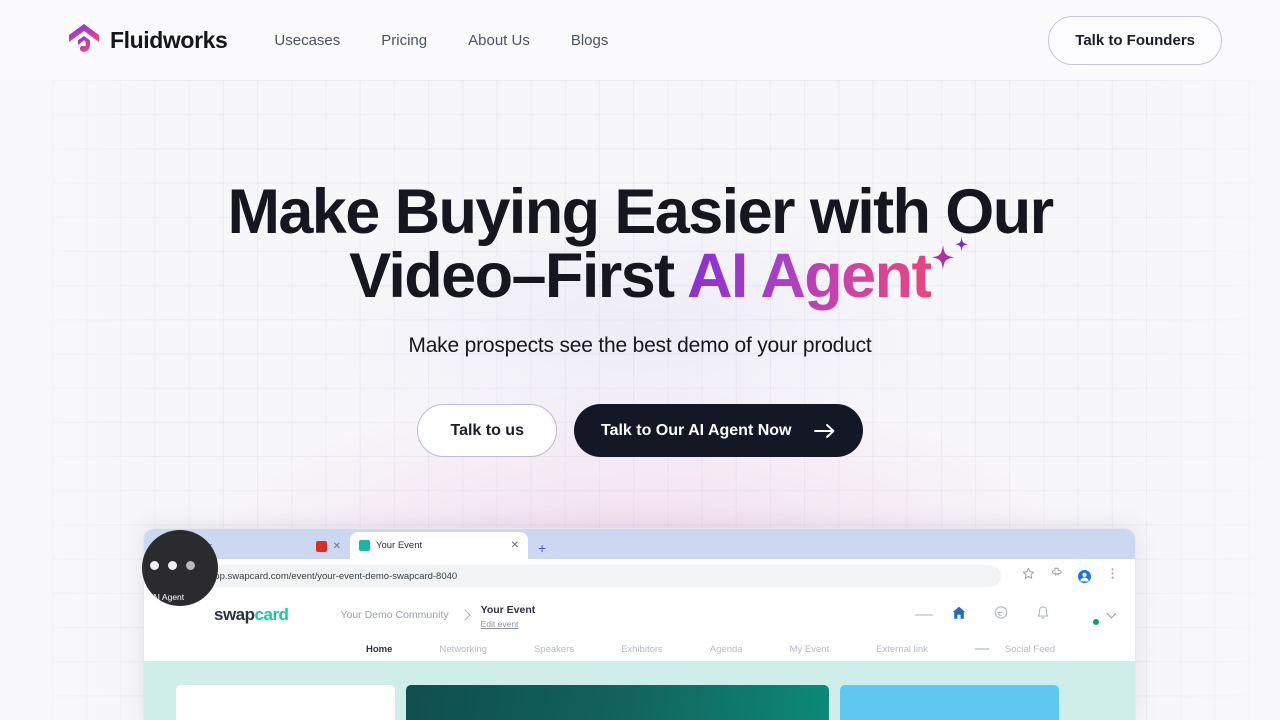 The image size is (1280, 720). Describe the element at coordinates (1112, 576) in the screenshot. I see `kebab-menu-icon` at that location.